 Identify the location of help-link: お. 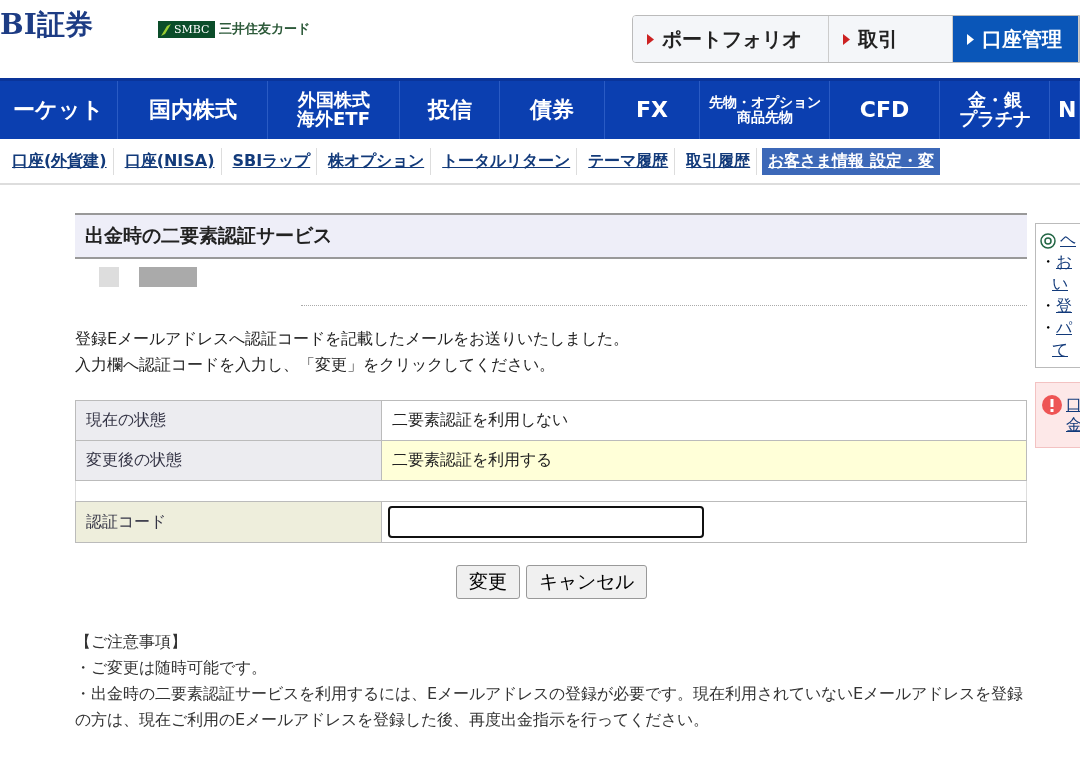
(1064, 262).